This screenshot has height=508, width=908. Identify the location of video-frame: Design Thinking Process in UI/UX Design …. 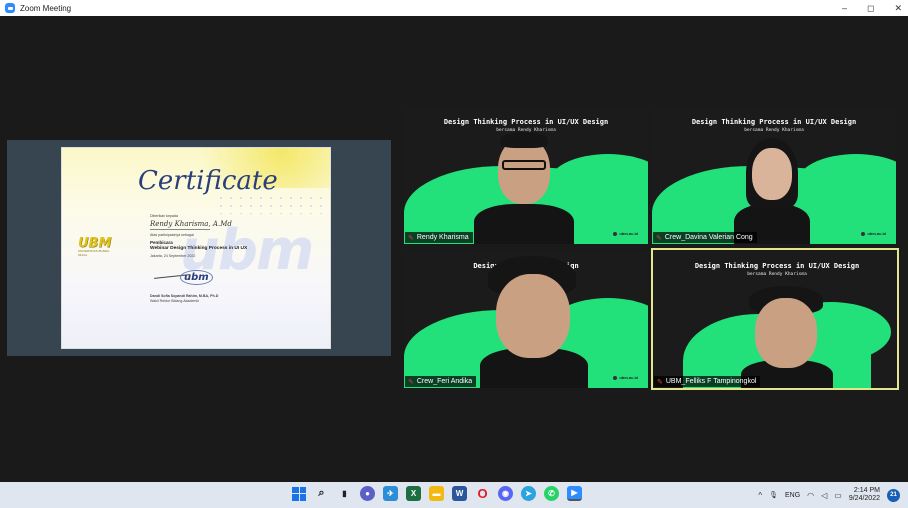
(787, 319).